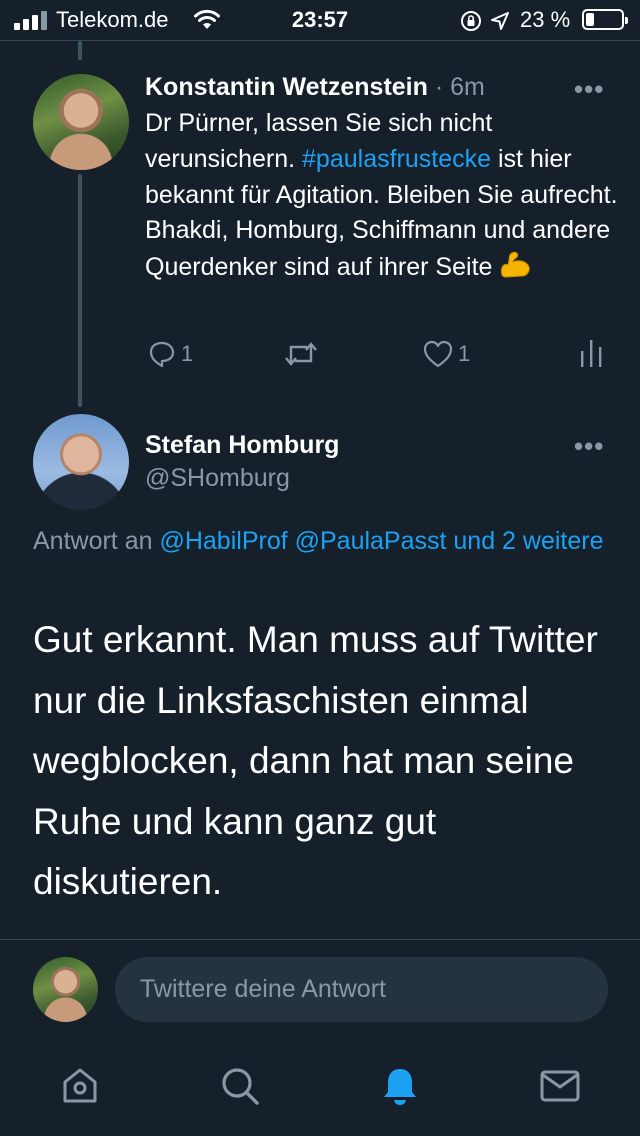  Describe the element at coordinates (320, 355) in the screenshot. I see `tweet-actions: 1 1` at that location.